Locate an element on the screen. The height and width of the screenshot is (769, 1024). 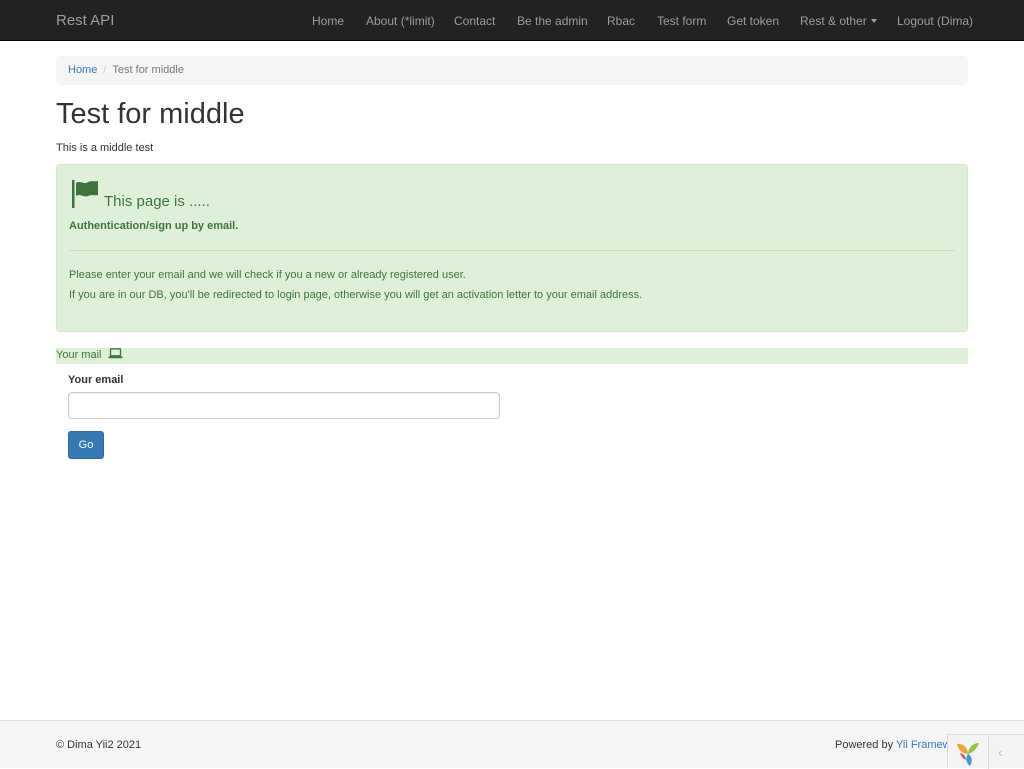
footer-powered-by: Powered by Yii Framew is located at coordinates (893, 745).